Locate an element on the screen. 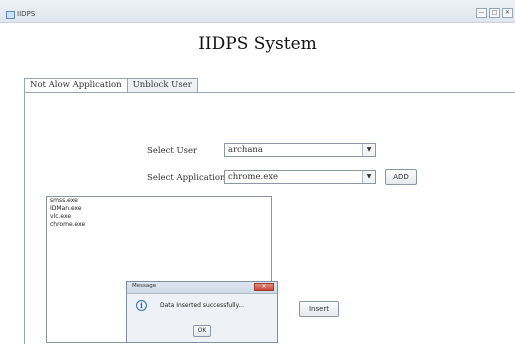 This screenshot has height=344, width=515. add-button: ADD is located at coordinates (401, 177).